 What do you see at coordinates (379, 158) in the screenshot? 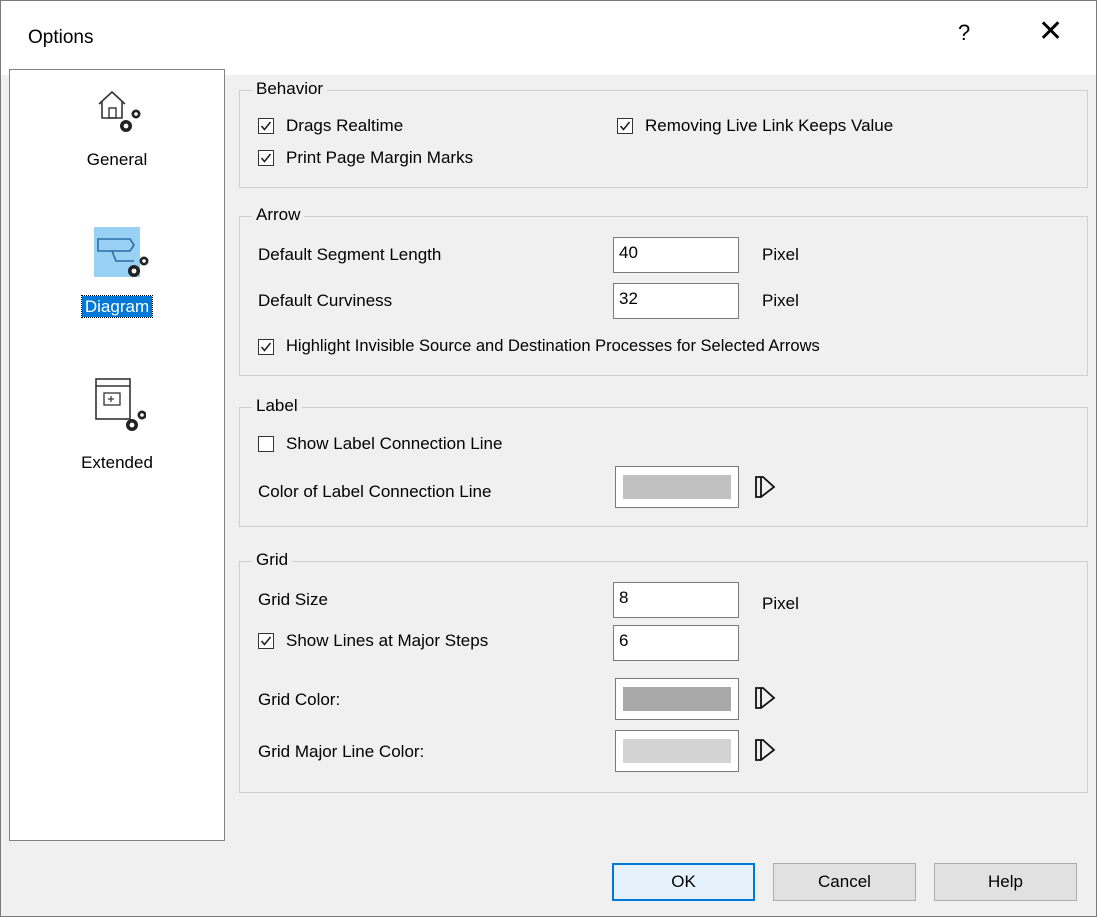
I see `print-page-margin-label: Print Page Margin Marks` at bounding box center [379, 158].